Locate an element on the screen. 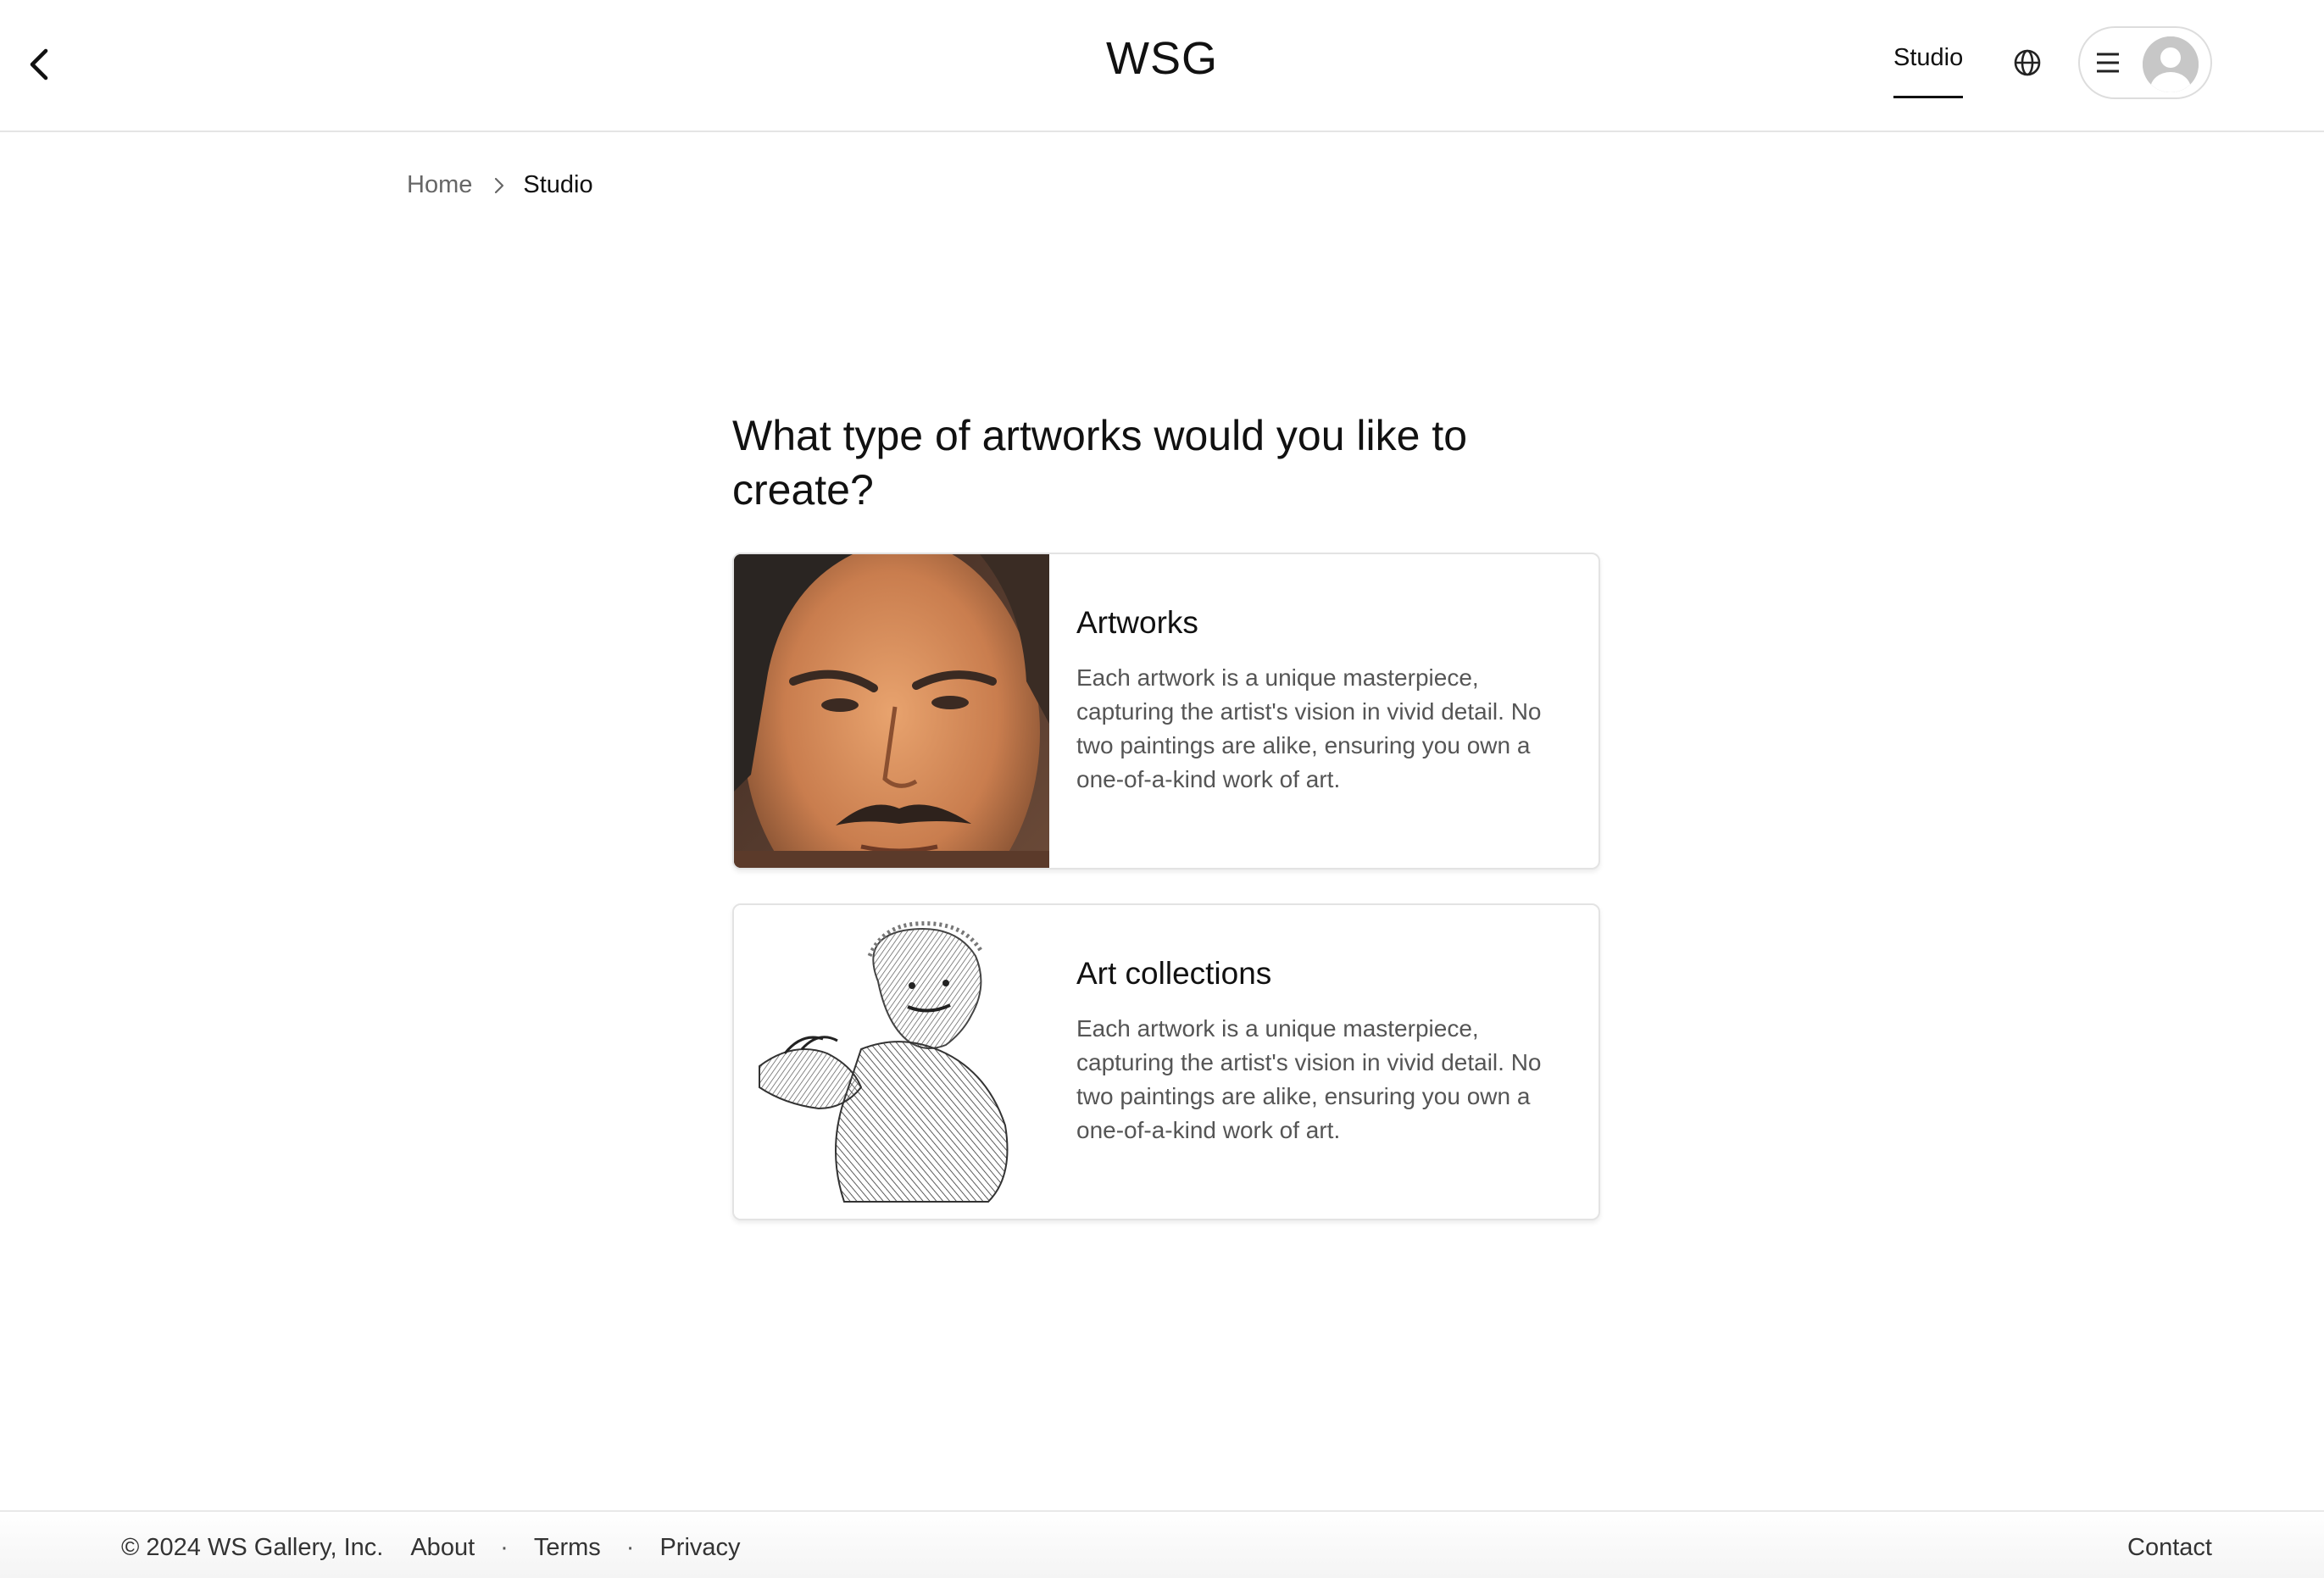  footer-about-link: About is located at coordinates (443, 1548).